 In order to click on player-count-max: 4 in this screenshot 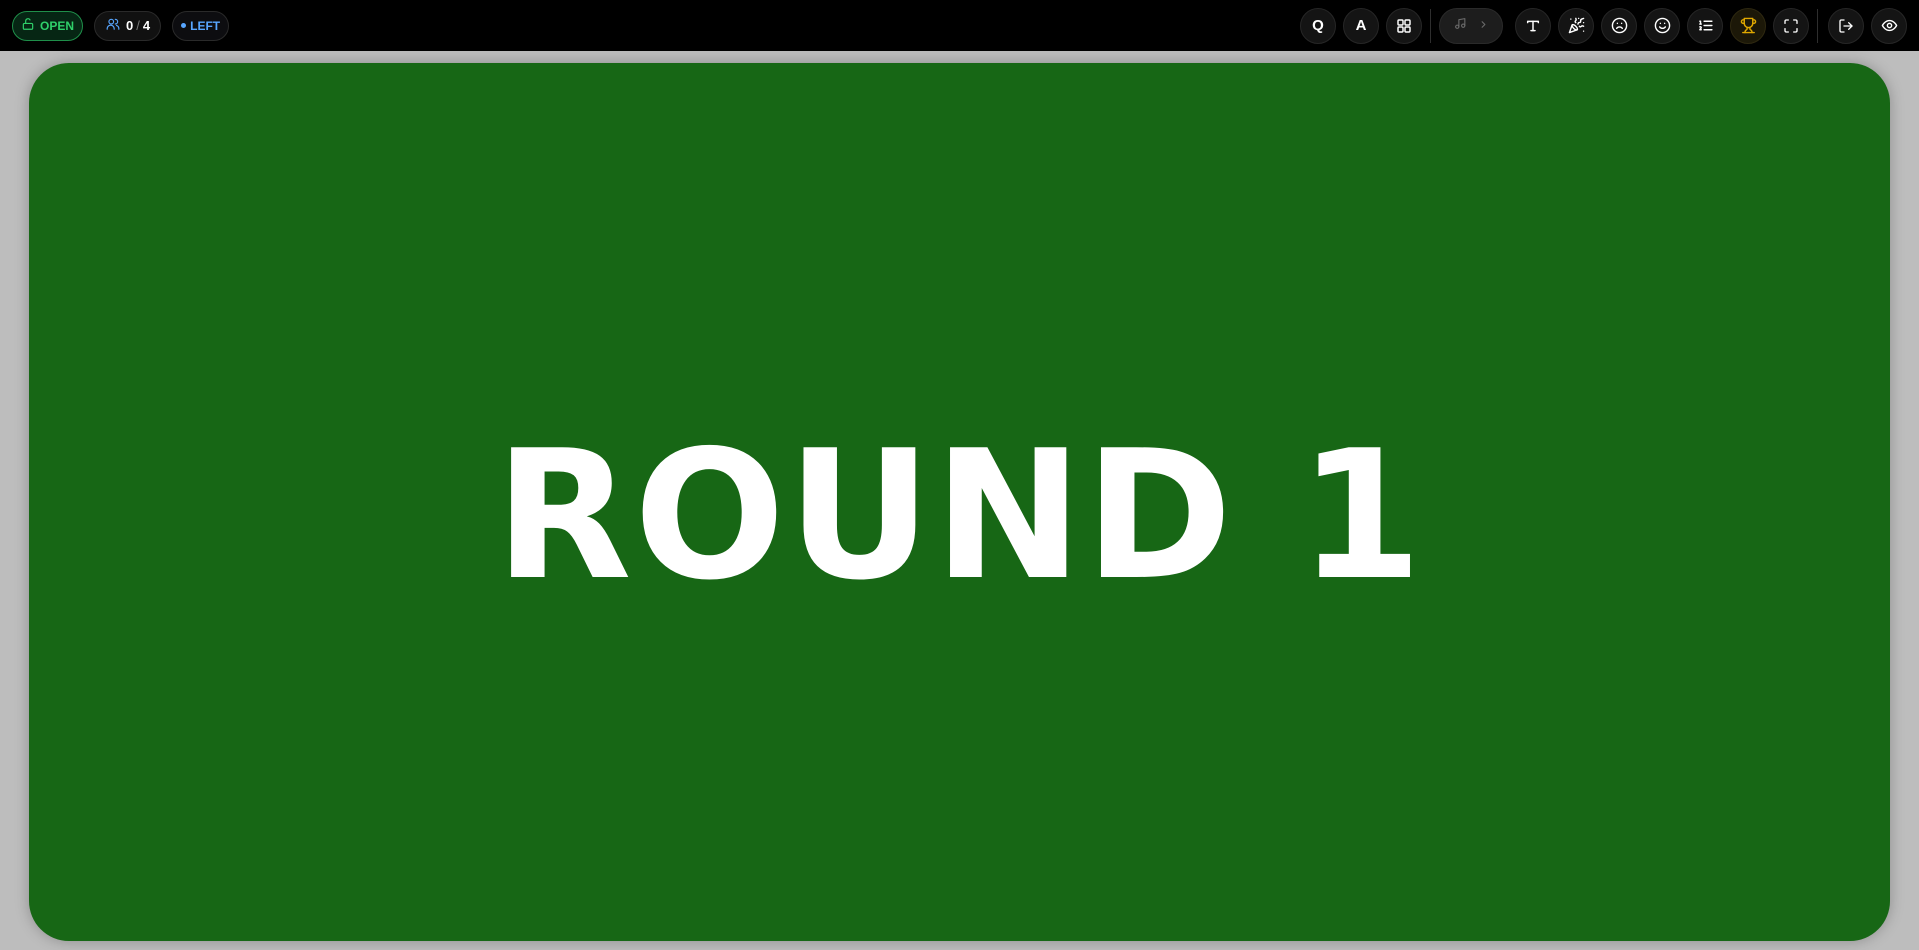, I will do `click(146, 25)`.